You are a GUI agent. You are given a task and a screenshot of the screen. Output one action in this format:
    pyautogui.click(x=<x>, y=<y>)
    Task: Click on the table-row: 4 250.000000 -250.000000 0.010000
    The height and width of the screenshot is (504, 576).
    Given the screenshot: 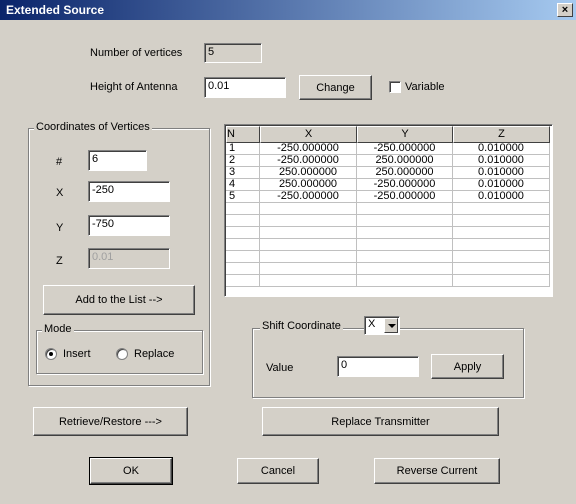 What is the action you would take?
    pyautogui.click(x=388, y=185)
    